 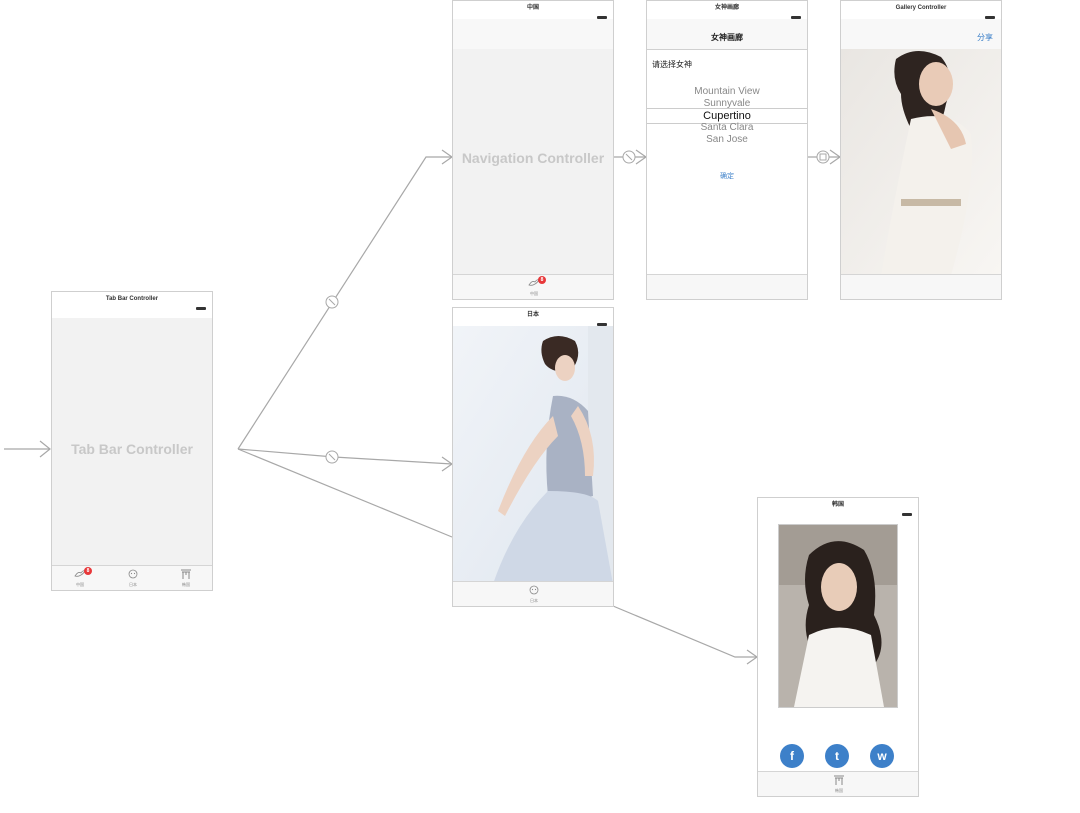 What do you see at coordinates (921, 162) in the screenshot?
I see `gallery-photo` at bounding box center [921, 162].